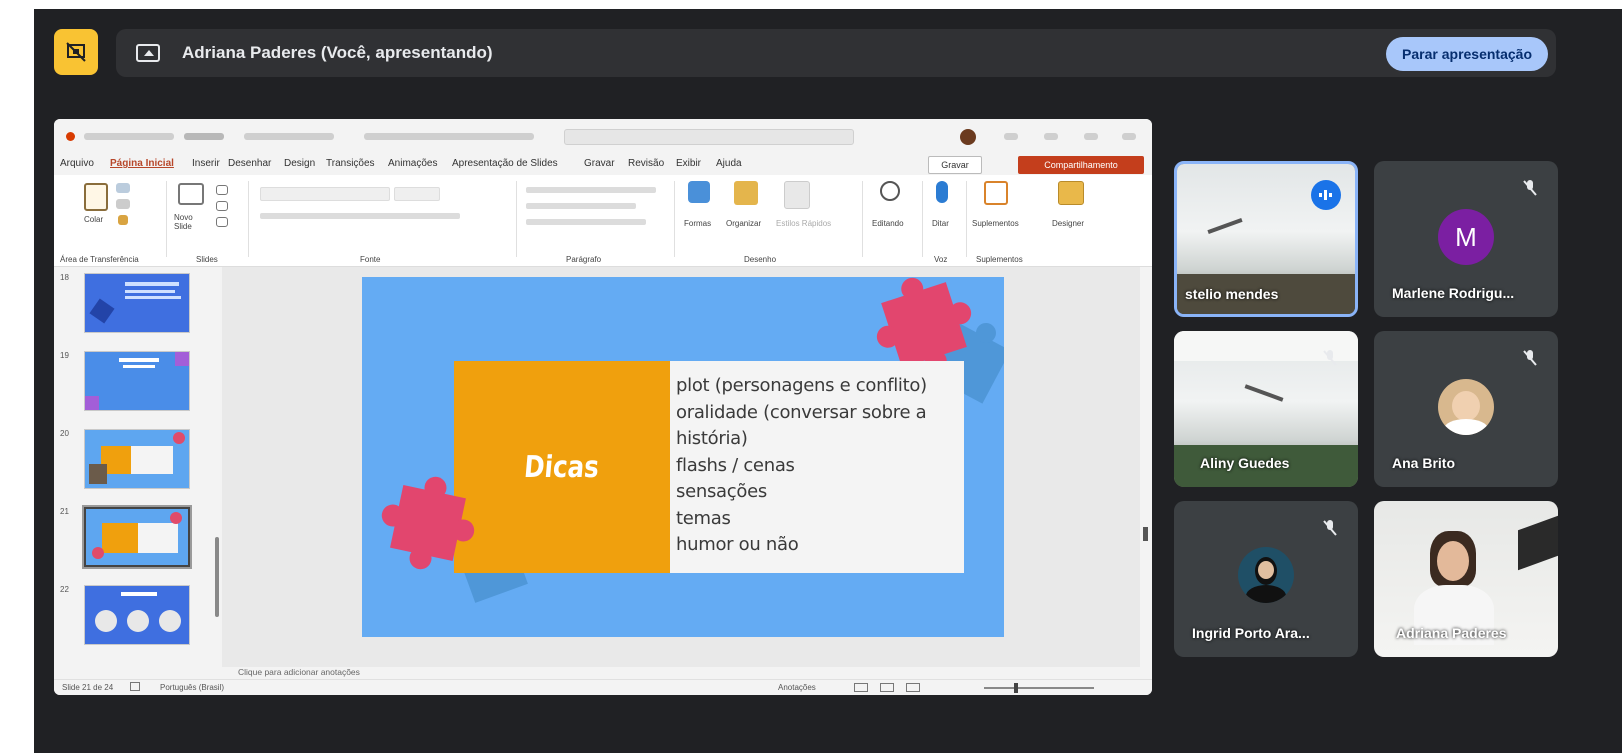 The height and width of the screenshot is (753, 1622). Describe the element at coordinates (1071, 193) in the screenshot. I see `designer-icon` at that location.